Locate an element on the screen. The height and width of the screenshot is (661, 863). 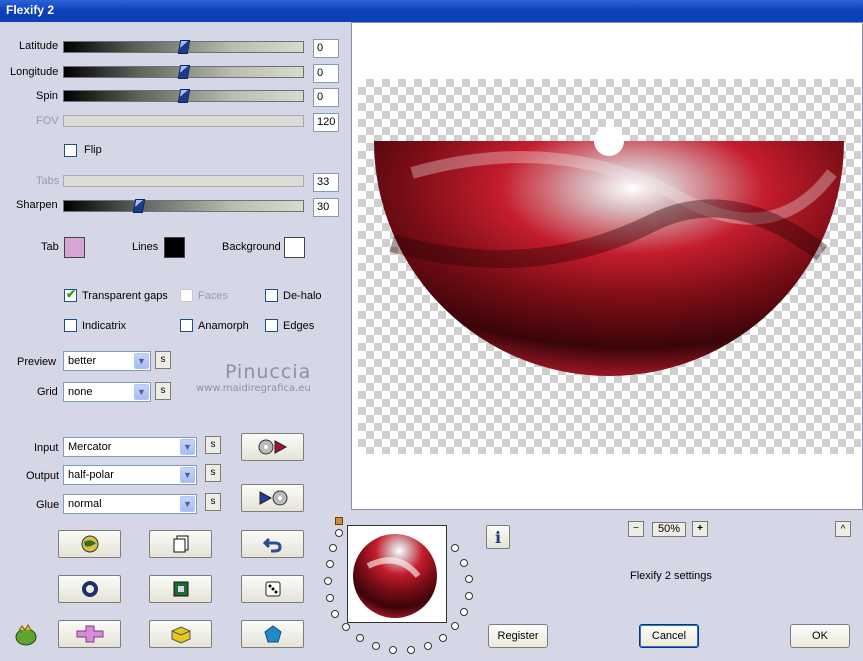
spin-slider is located at coordinates (183, 96).